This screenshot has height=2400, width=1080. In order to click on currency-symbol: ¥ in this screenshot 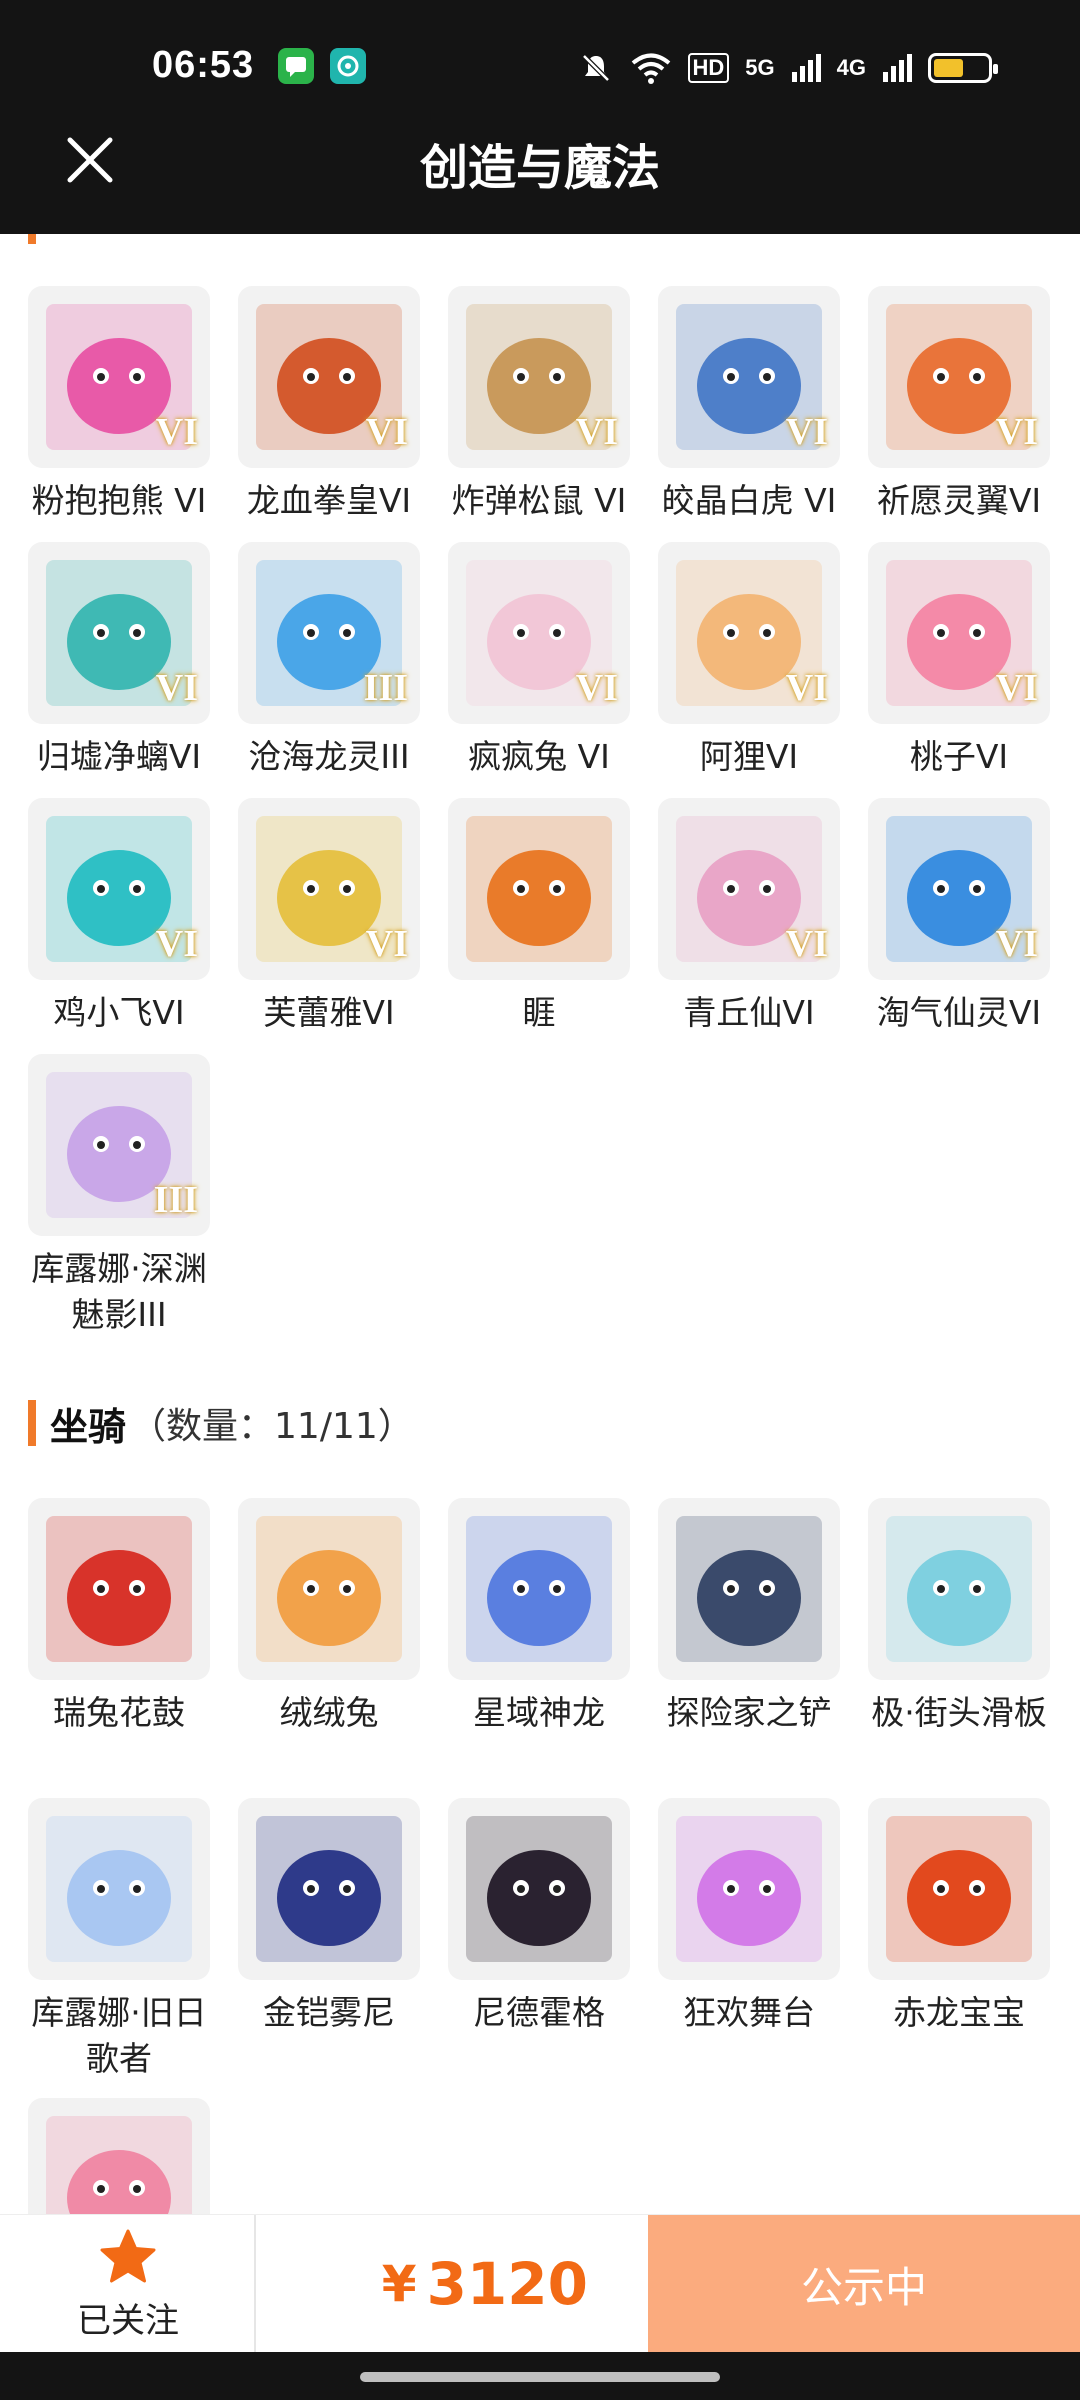, I will do `click(399, 2284)`.